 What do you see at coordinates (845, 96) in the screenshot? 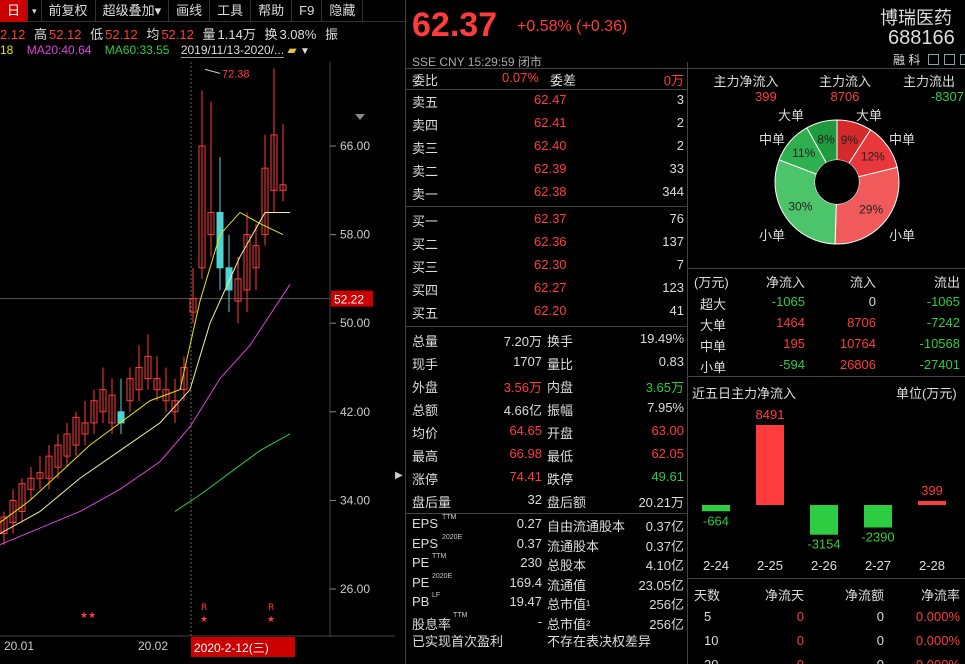
I see `main-inflow-value: 8706` at bounding box center [845, 96].